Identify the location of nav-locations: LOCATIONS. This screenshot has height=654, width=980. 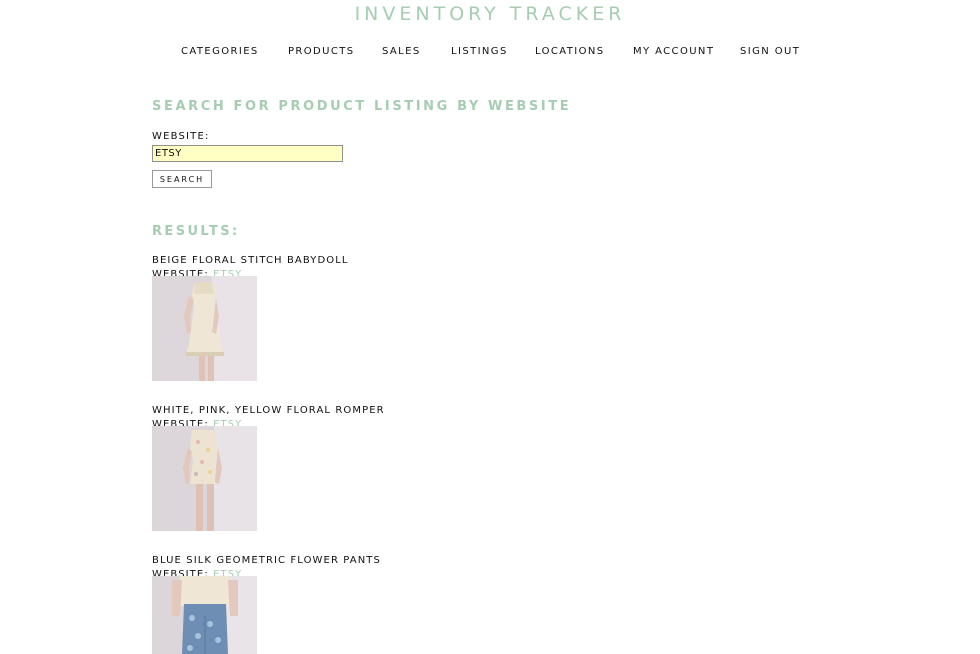
(570, 51).